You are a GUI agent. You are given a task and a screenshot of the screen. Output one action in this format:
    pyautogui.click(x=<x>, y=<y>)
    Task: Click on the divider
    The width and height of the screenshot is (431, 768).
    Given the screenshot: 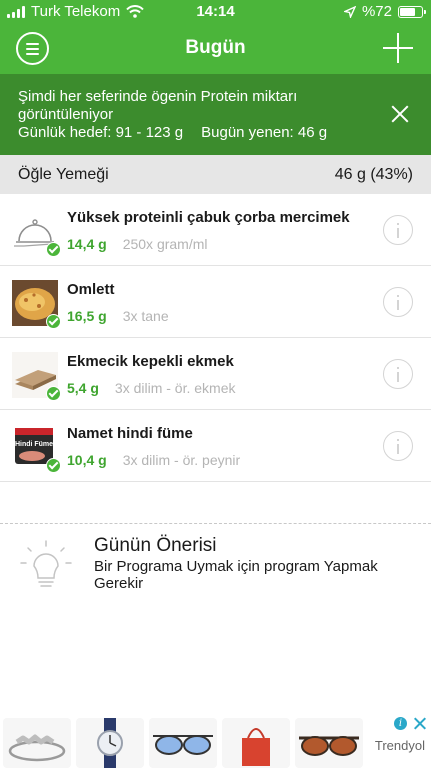 What is the action you would take?
    pyautogui.click(x=215, y=523)
    